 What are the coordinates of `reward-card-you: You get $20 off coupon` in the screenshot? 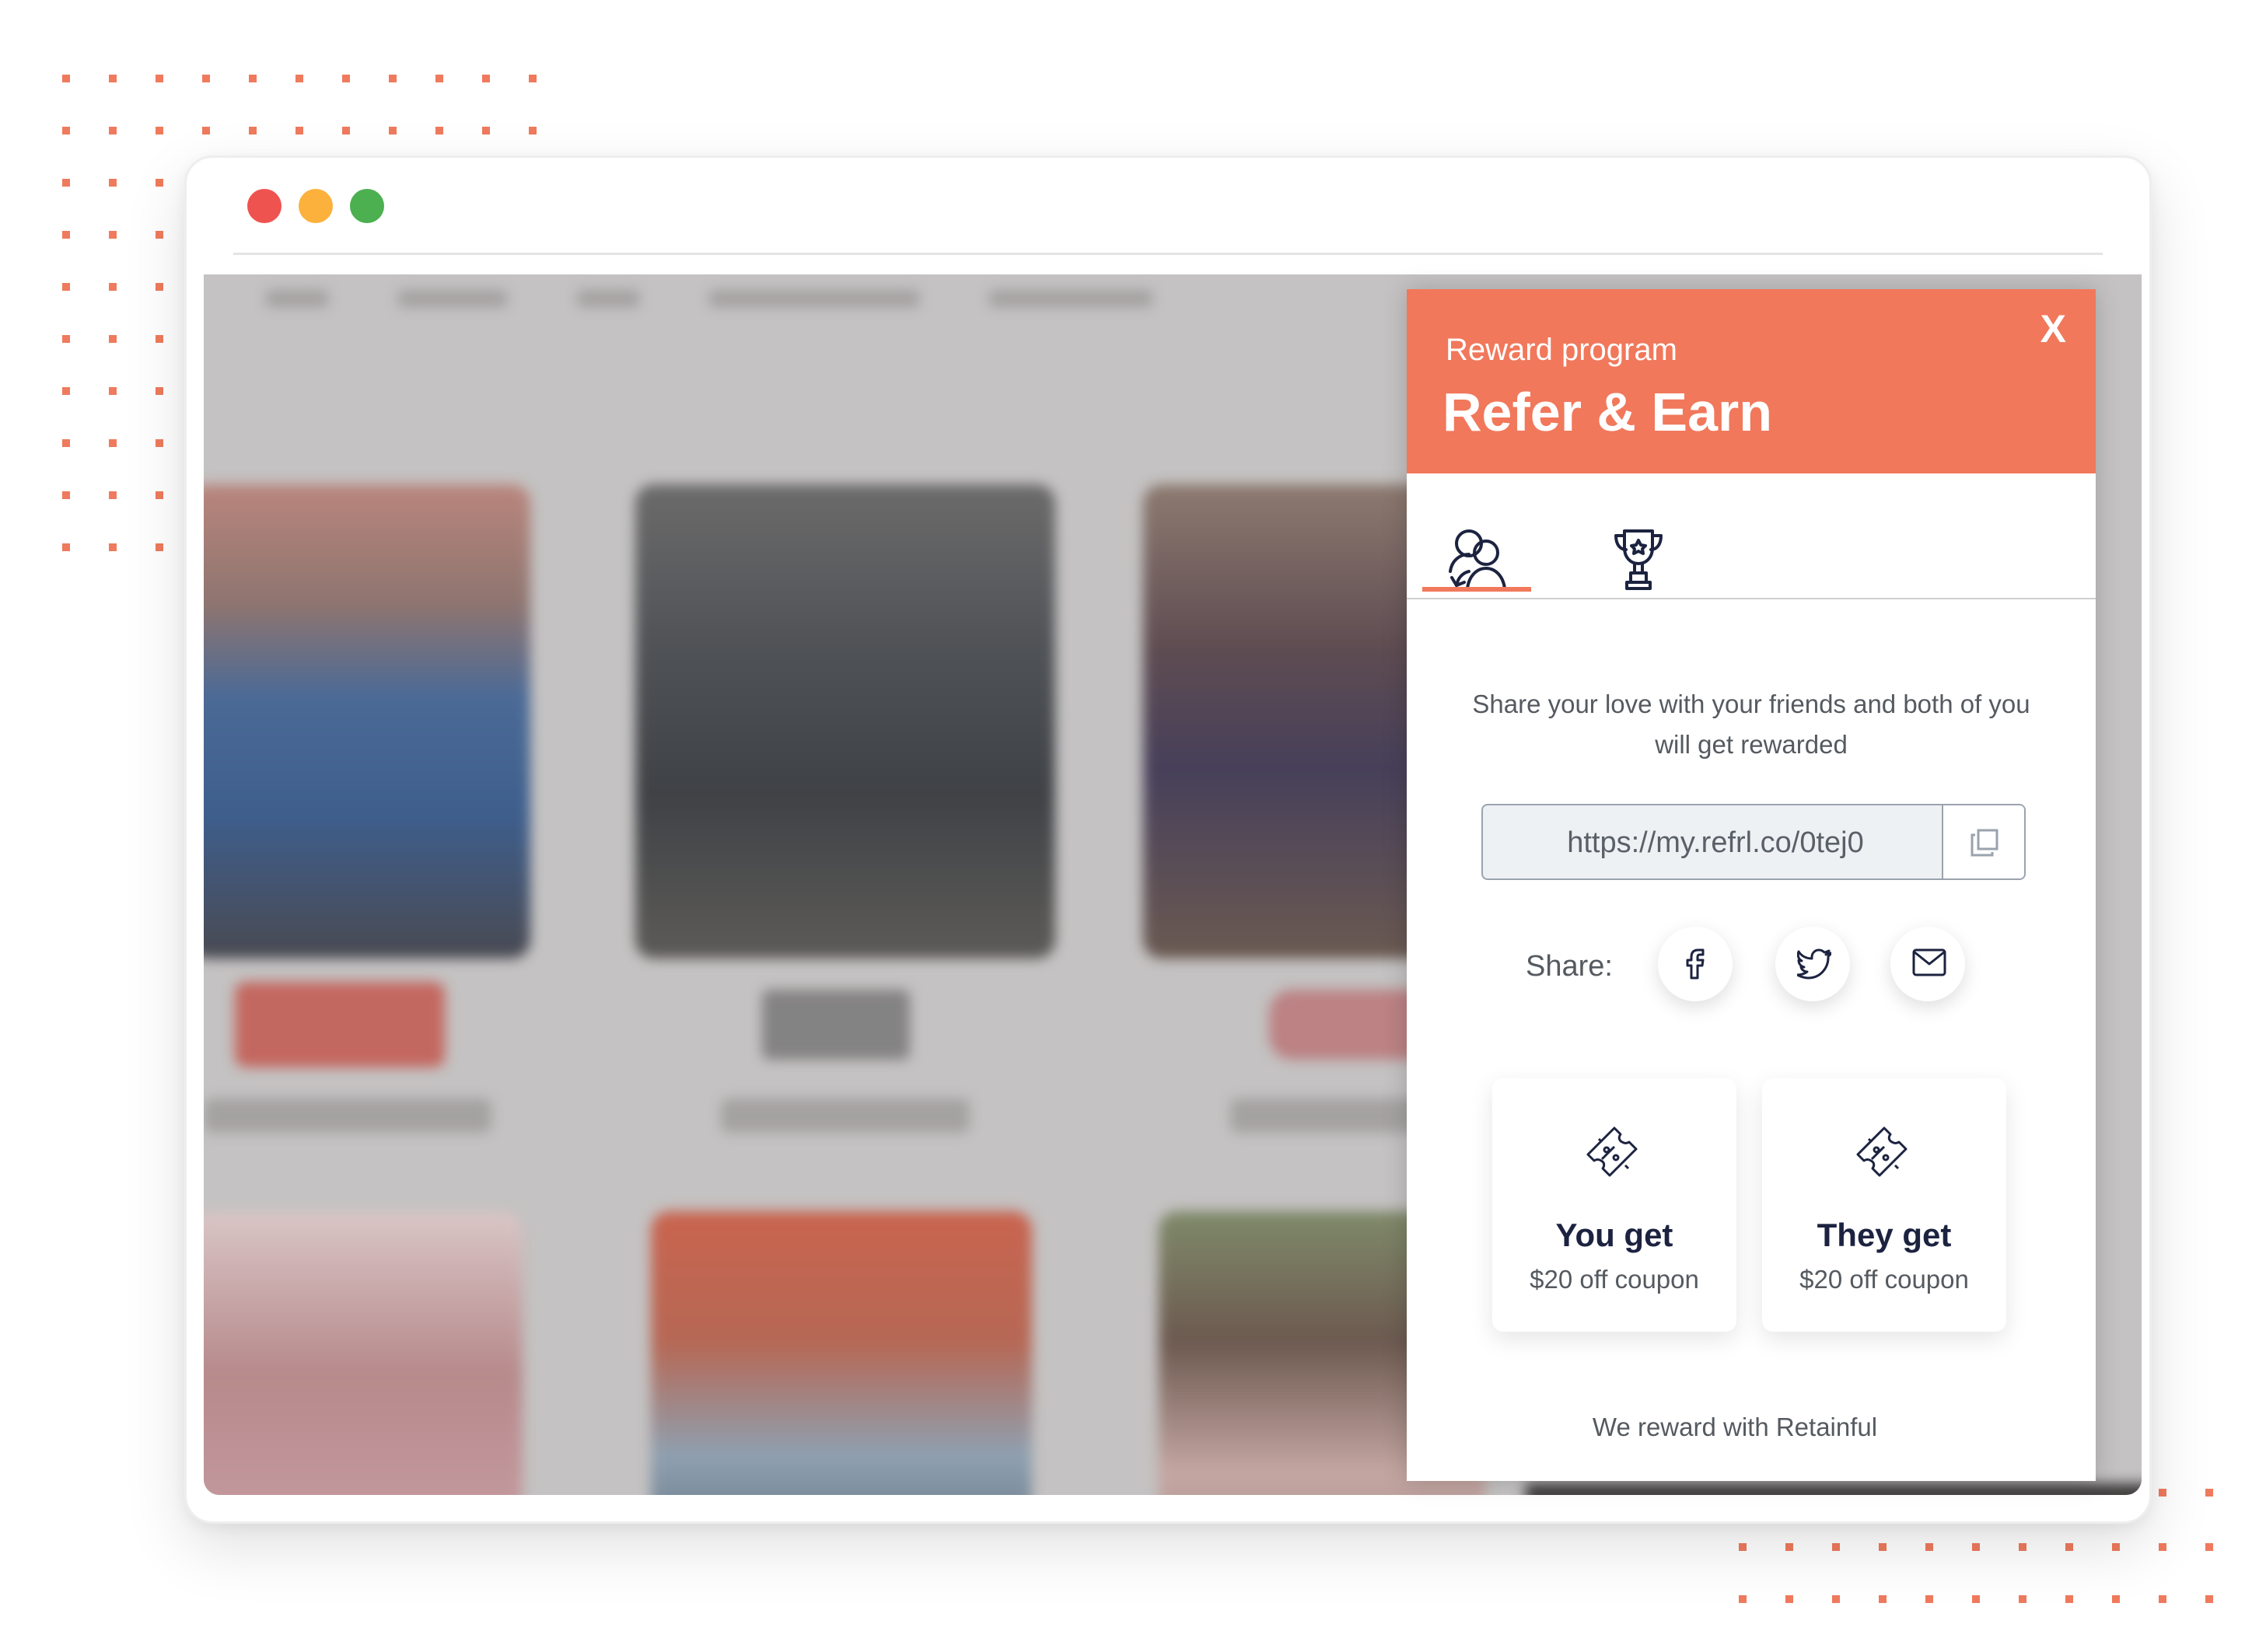 It's located at (1614, 1205).